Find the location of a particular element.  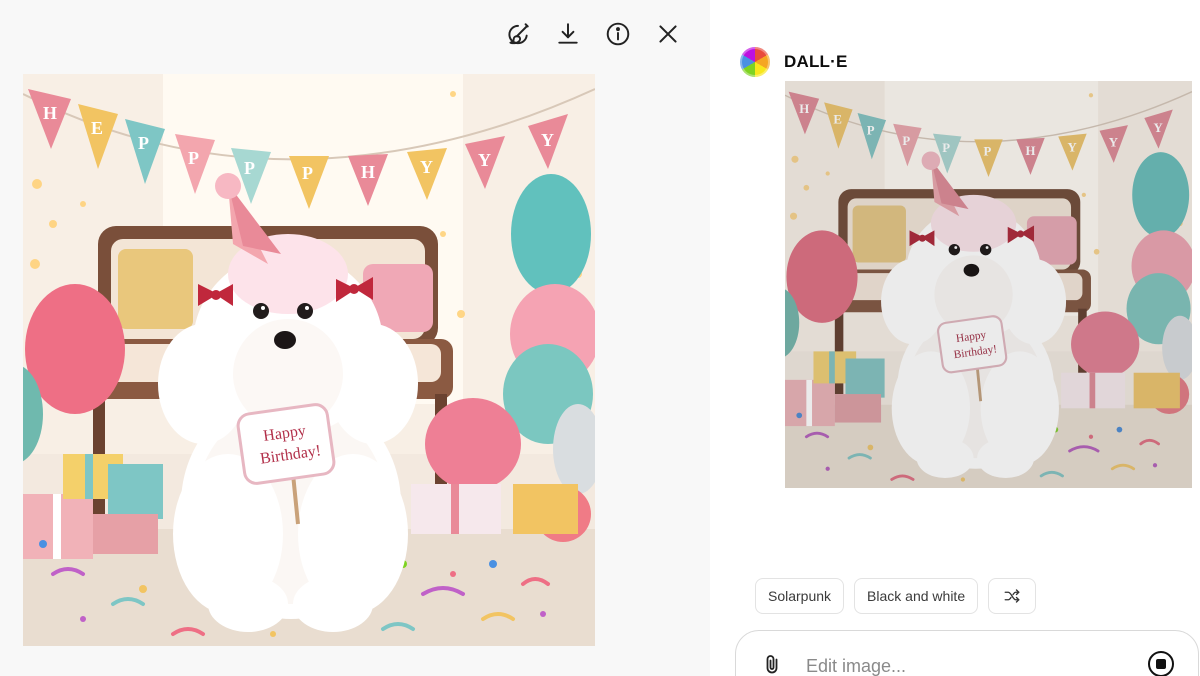

info-icon is located at coordinates (618, 34).